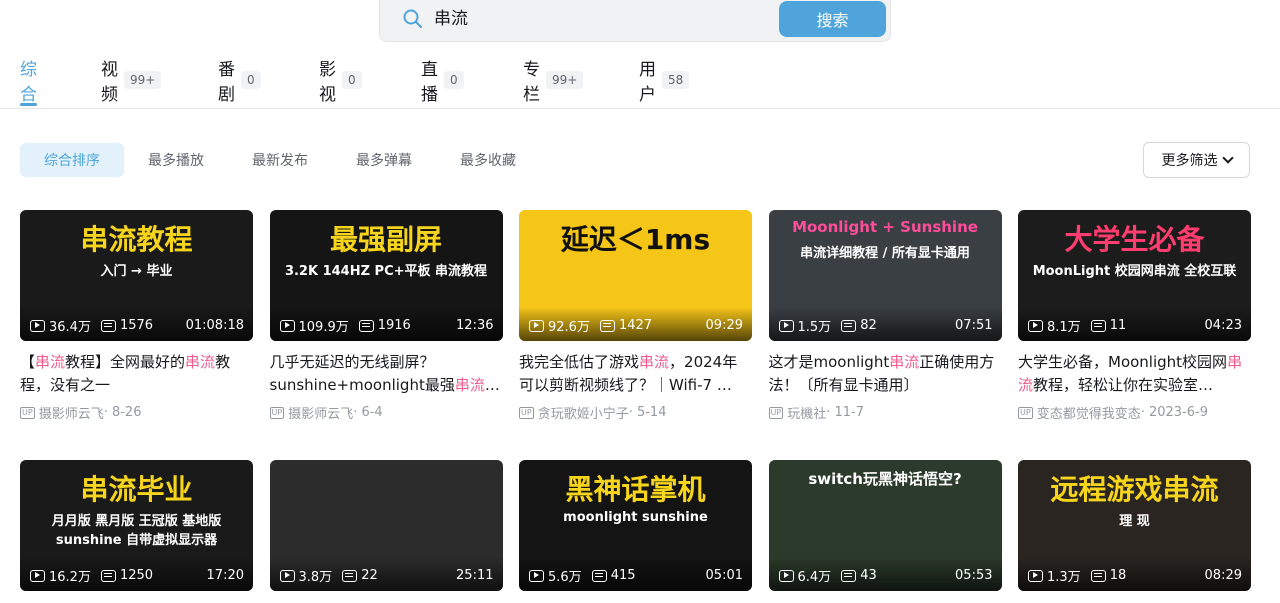 This screenshot has width=1280, height=603. Describe the element at coordinates (640, 108) in the screenshot. I see `divider` at that location.